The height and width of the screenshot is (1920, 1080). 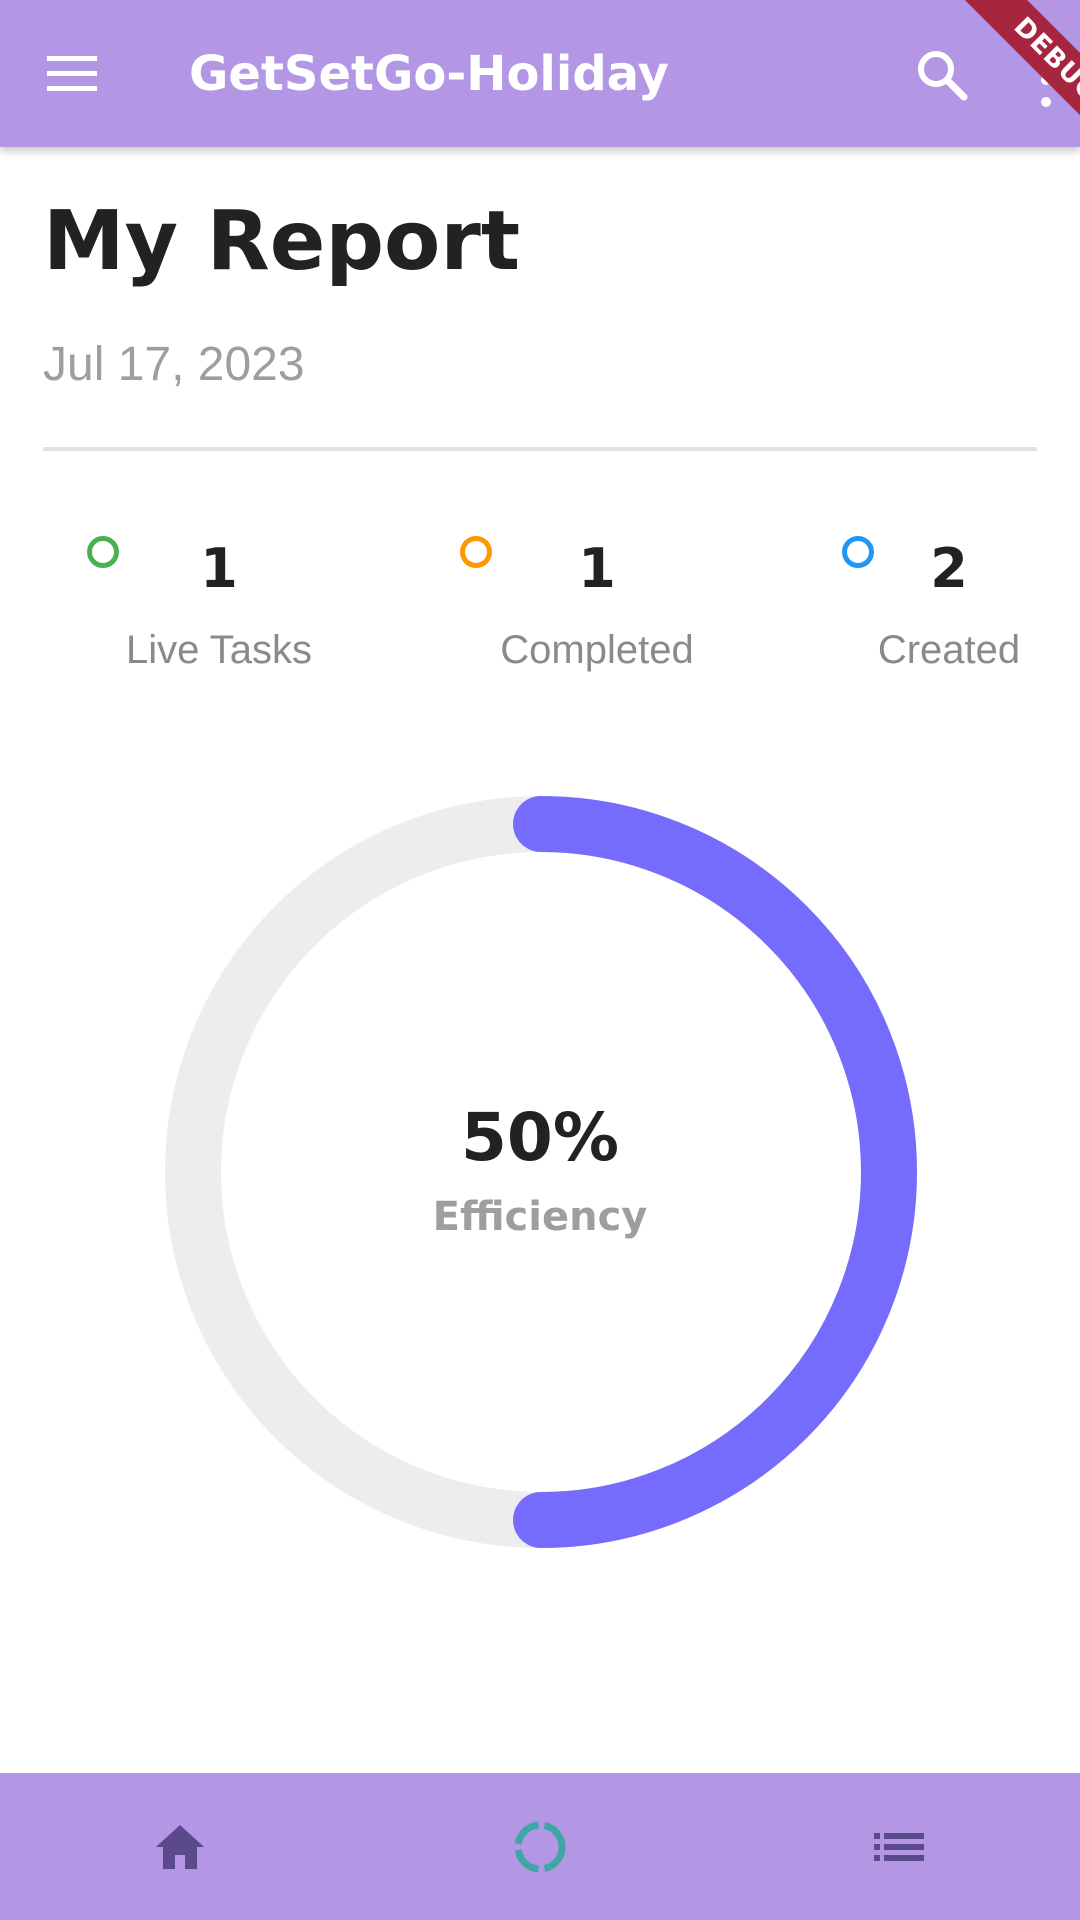 I want to click on nav-home, so click(x=180, y=1846).